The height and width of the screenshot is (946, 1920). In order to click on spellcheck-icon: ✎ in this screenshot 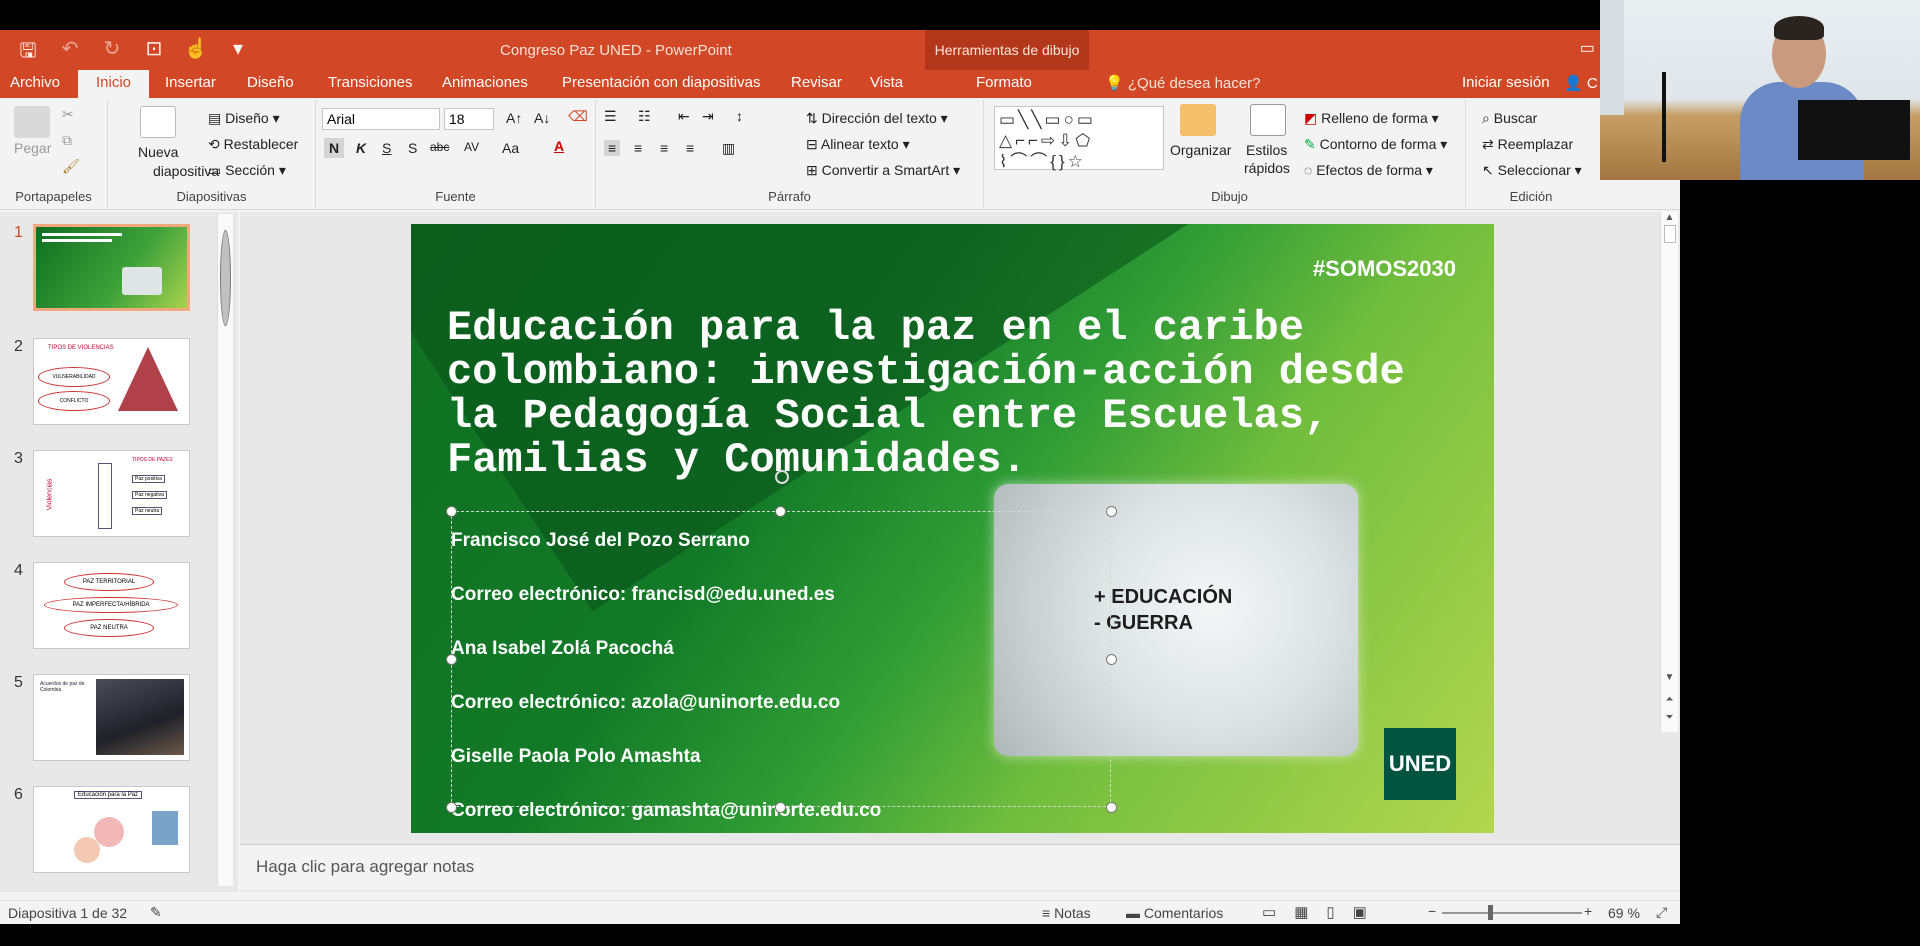, I will do `click(156, 912)`.